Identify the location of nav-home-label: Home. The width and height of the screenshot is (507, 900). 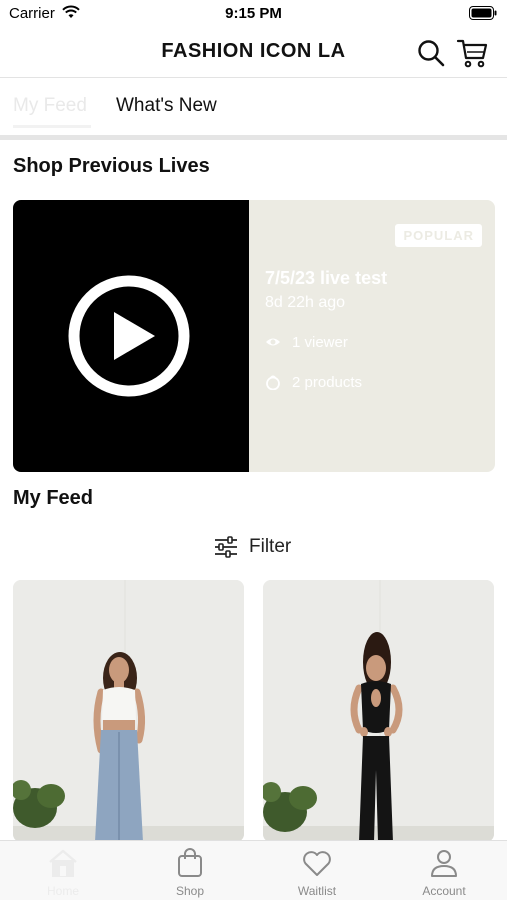
(62, 891).